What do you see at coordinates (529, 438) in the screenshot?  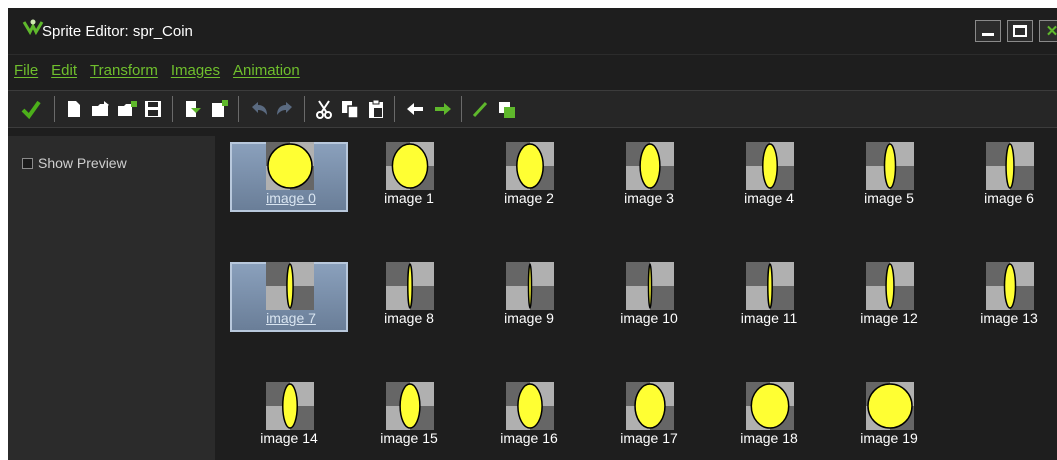 I see `image-label: image 16` at bounding box center [529, 438].